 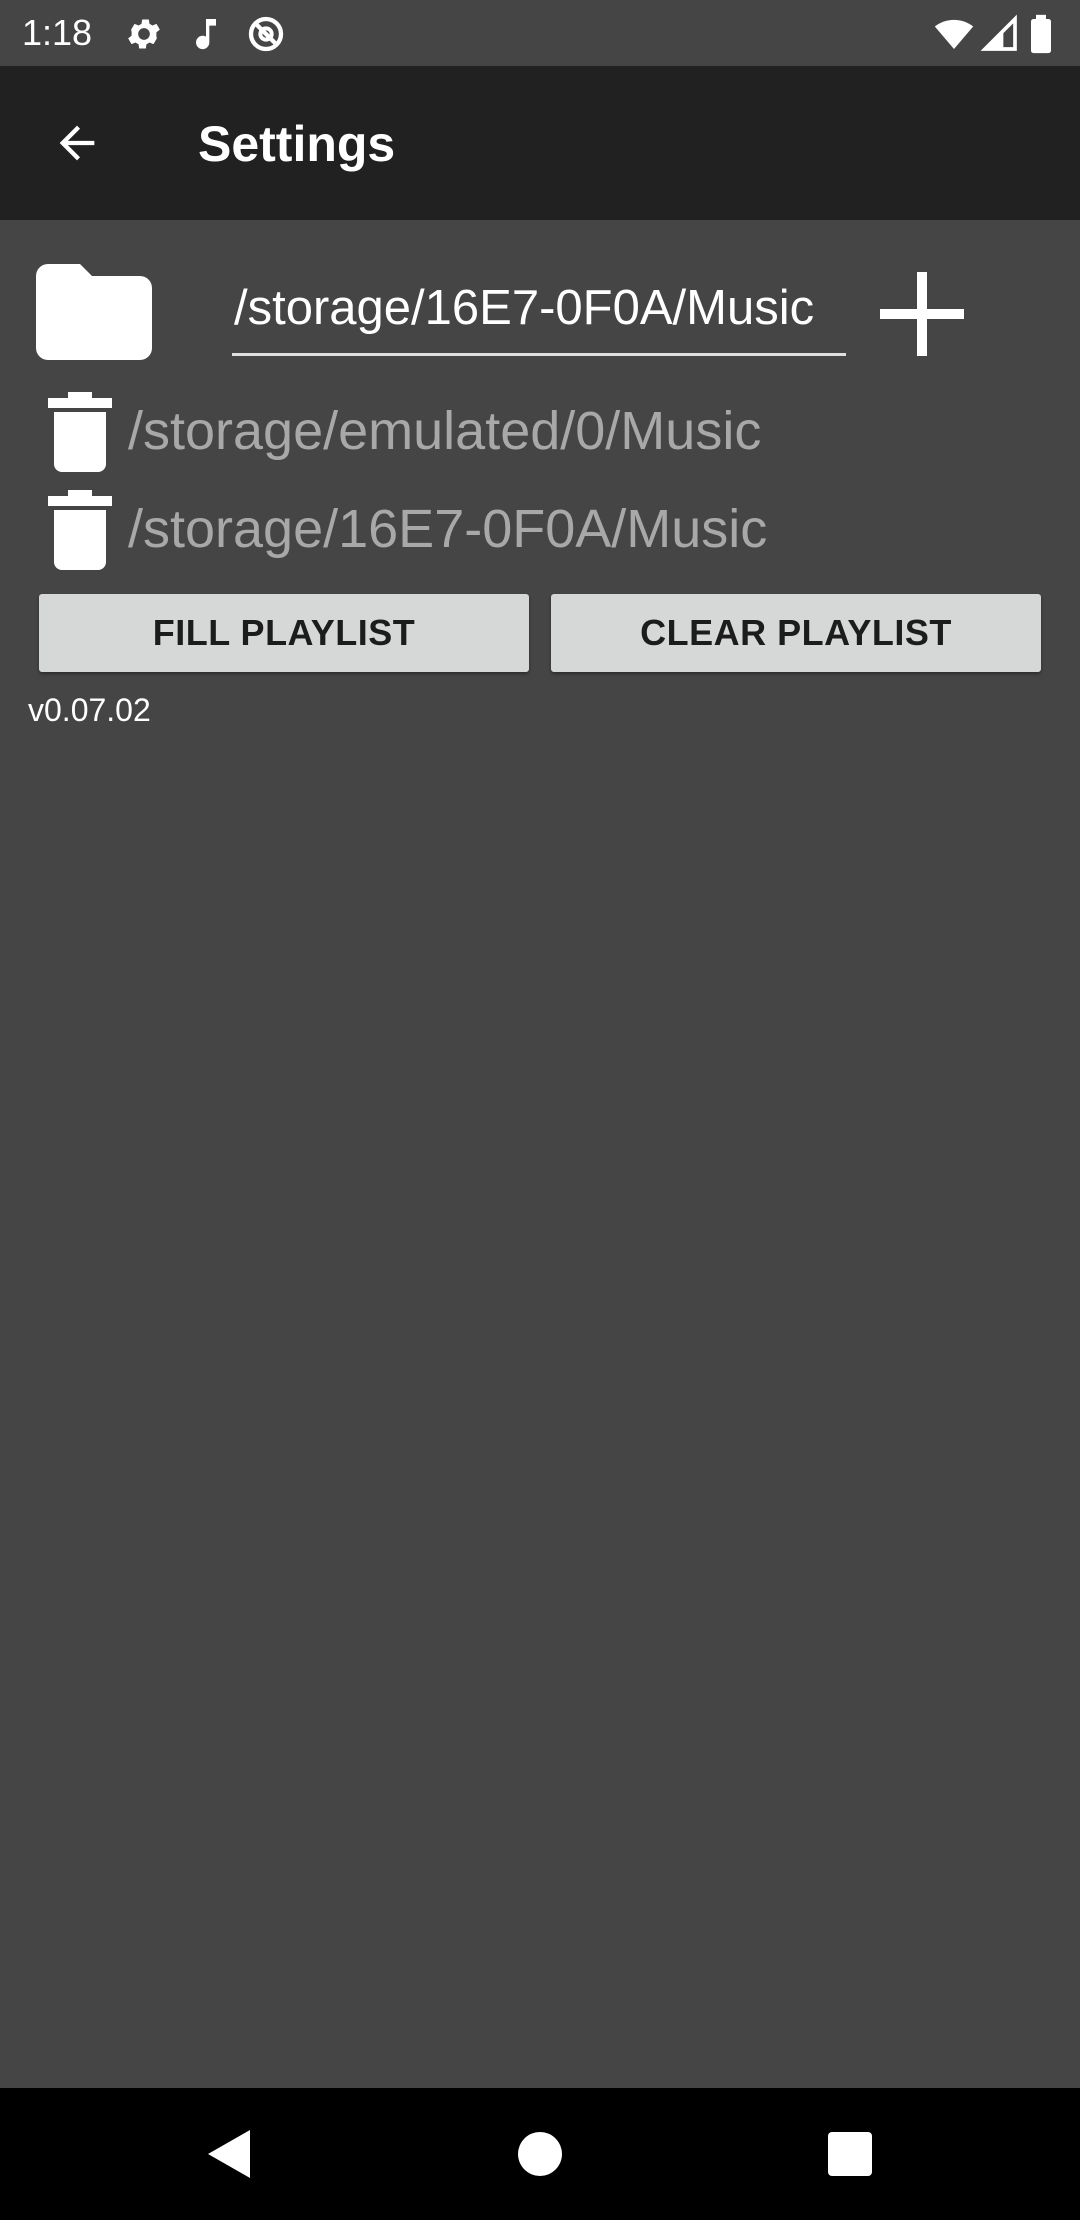 What do you see at coordinates (89, 710) in the screenshot?
I see `version-label: v0.07.02` at bounding box center [89, 710].